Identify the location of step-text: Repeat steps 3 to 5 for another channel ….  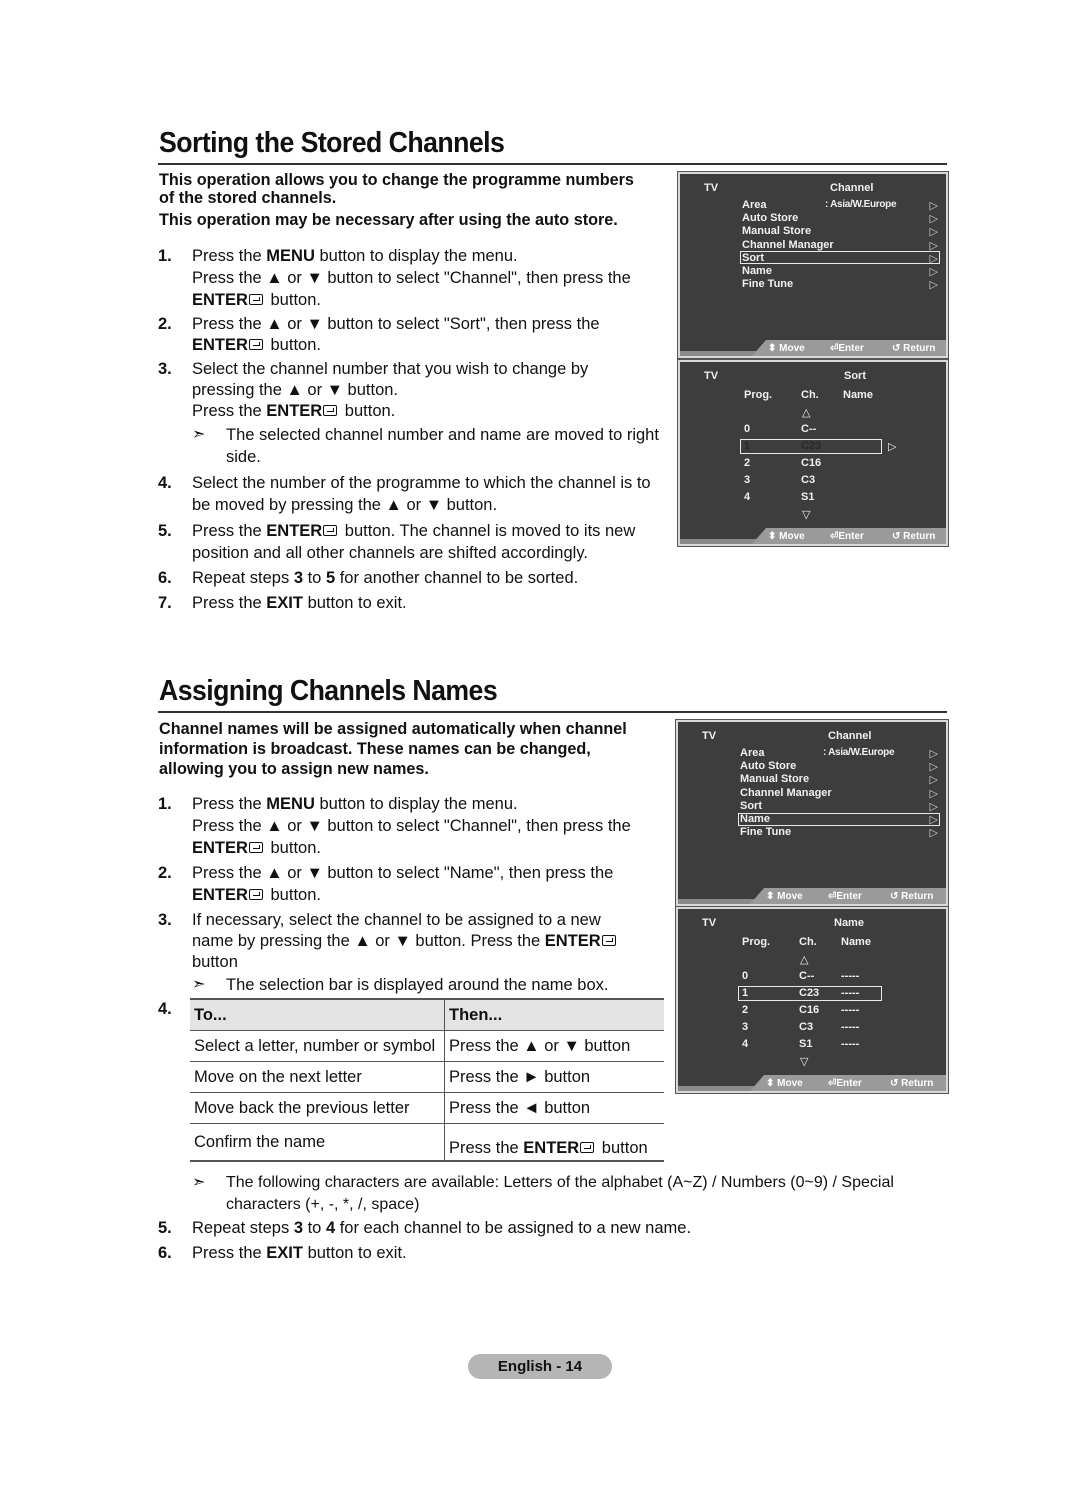
(385, 578).